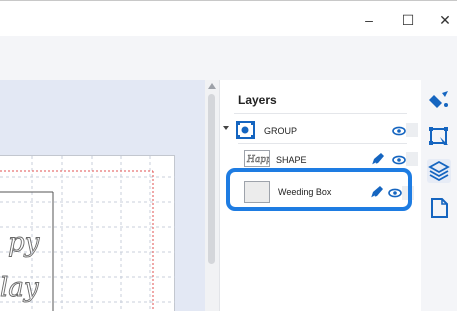 The width and height of the screenshot is (457, 311). Describe the element at coordinates (291, 160) in the screenshot. I see `layer-label-shape: SHAPE` at that location.